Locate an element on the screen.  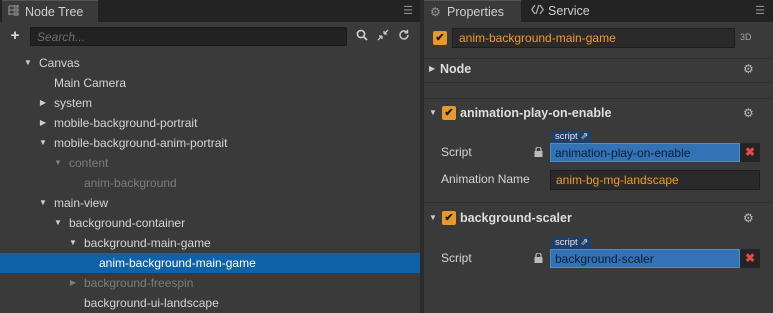
collapse-all-icon is located at coordinates (383, 37).